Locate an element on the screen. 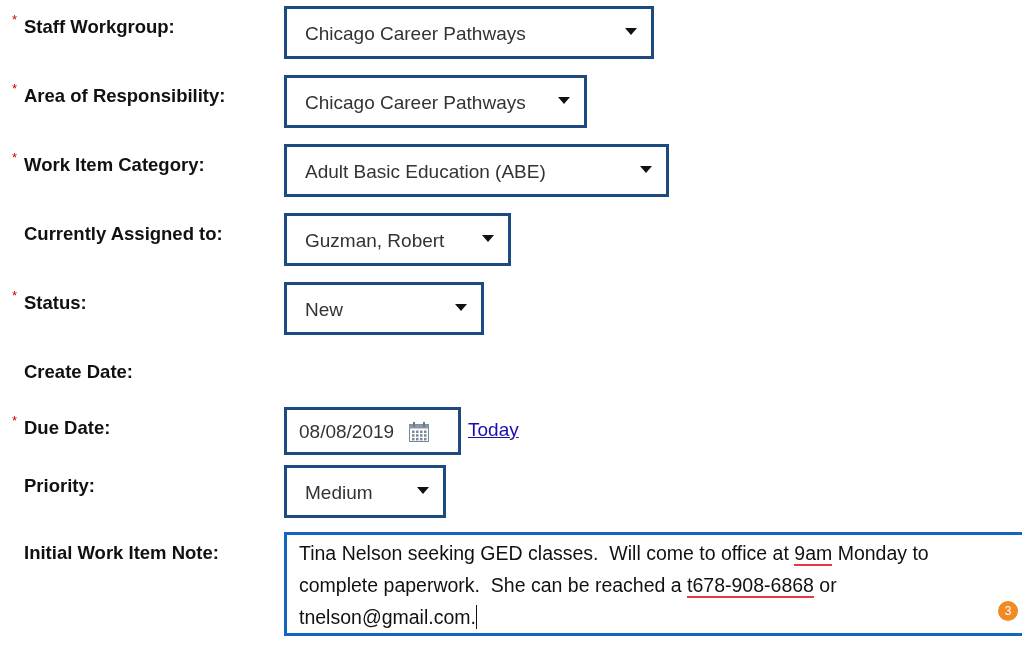 This screenshot has width=1023, height=645. dropdown: New is located at coordinates (384, 308).